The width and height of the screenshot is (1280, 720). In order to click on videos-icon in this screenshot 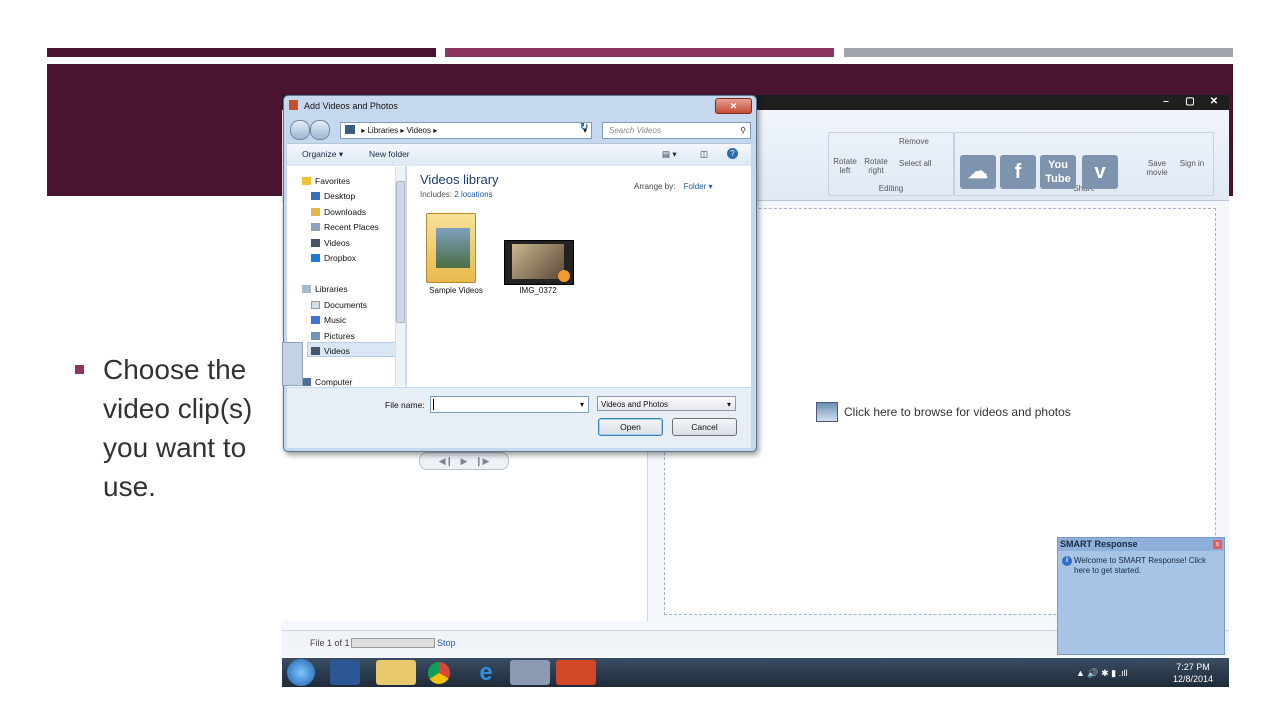, I will do `click(315, 243)`.